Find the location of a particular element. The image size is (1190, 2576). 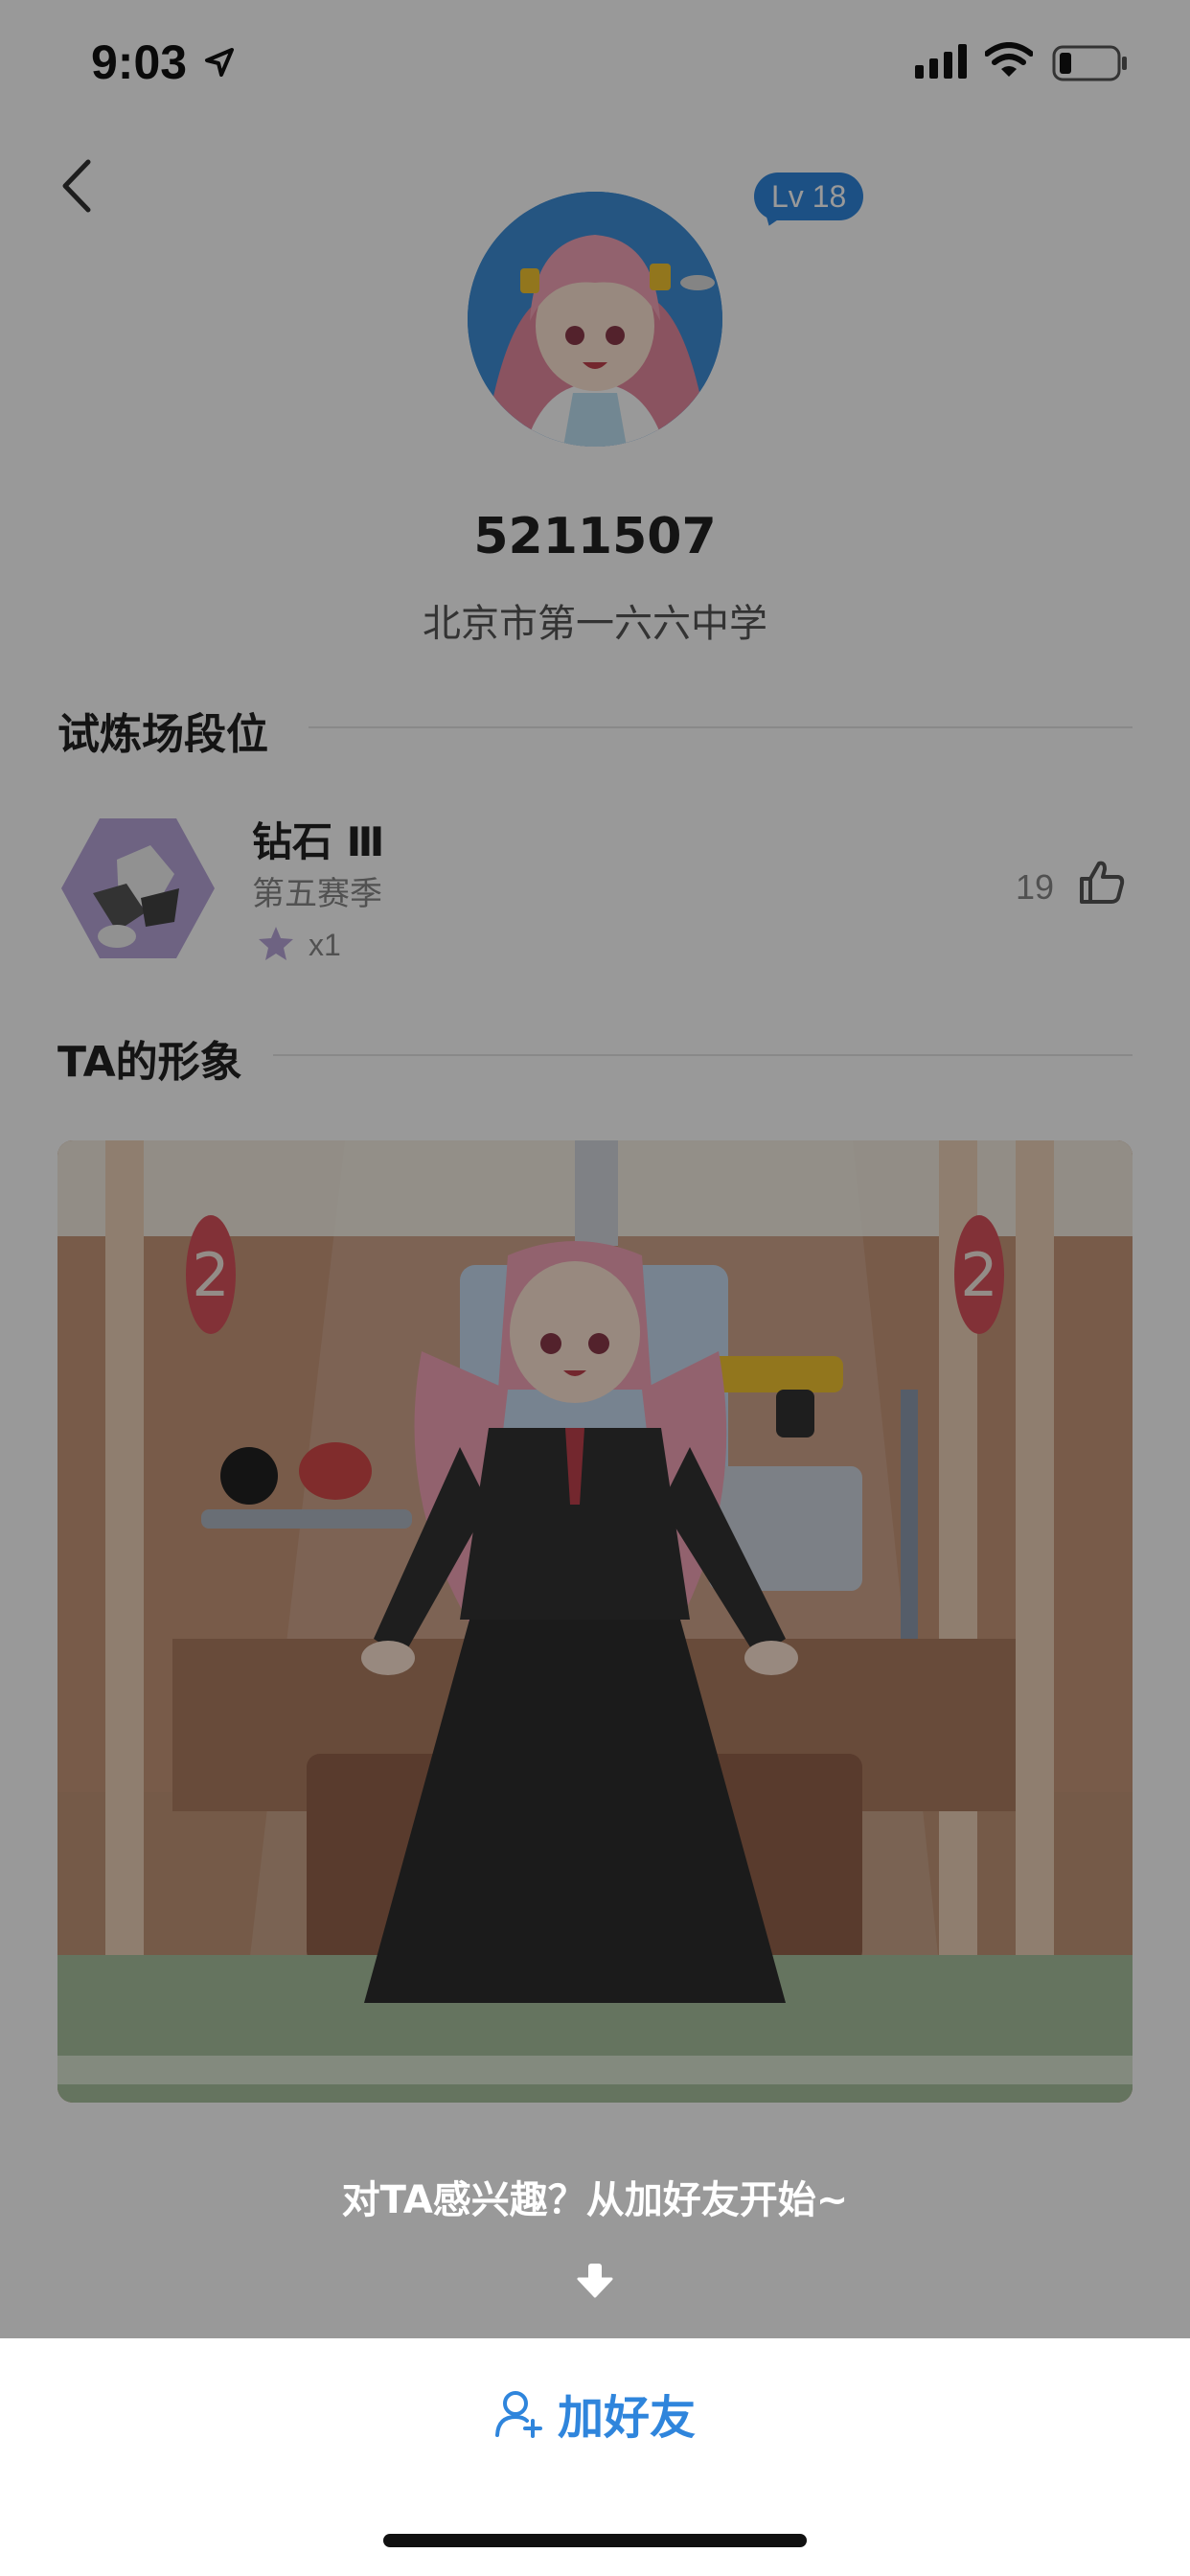

home-indicator is located at coordinates (595, 2540).